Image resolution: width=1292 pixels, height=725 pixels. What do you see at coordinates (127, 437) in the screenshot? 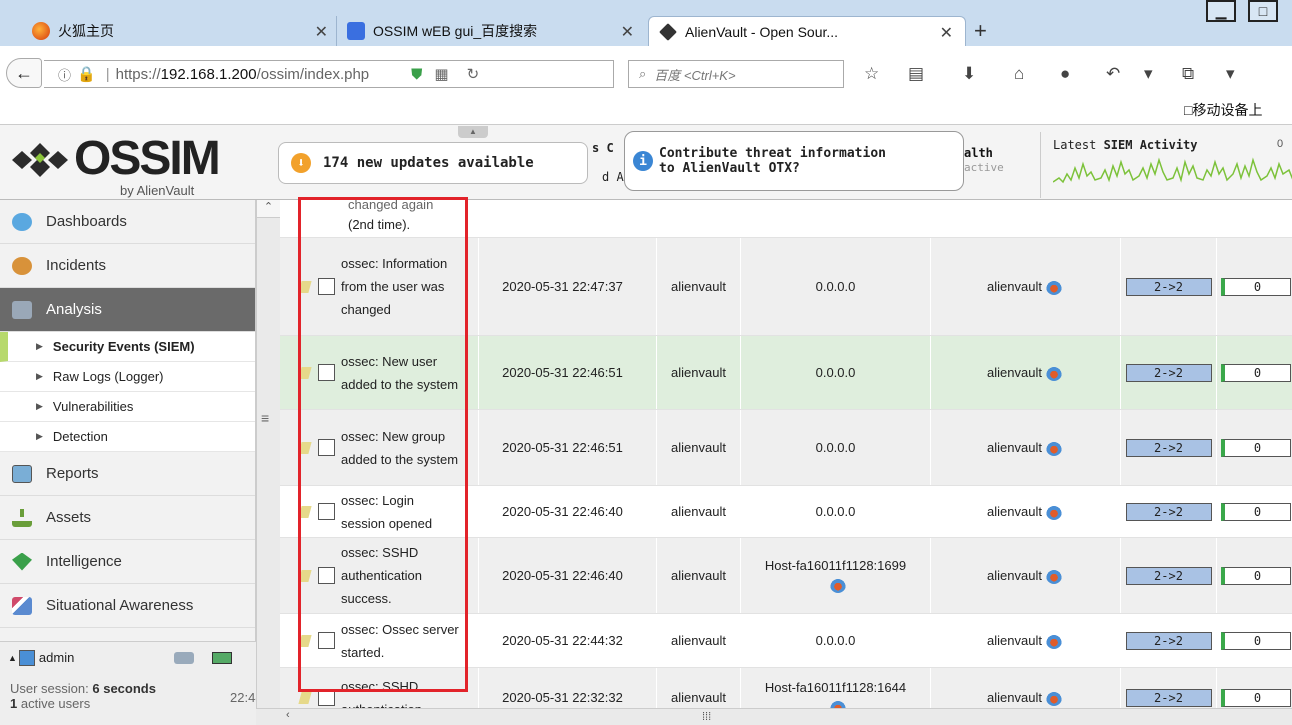
I see `sidebar-subitem-detection: ▶ Detection` at bounding box center [127, 437].